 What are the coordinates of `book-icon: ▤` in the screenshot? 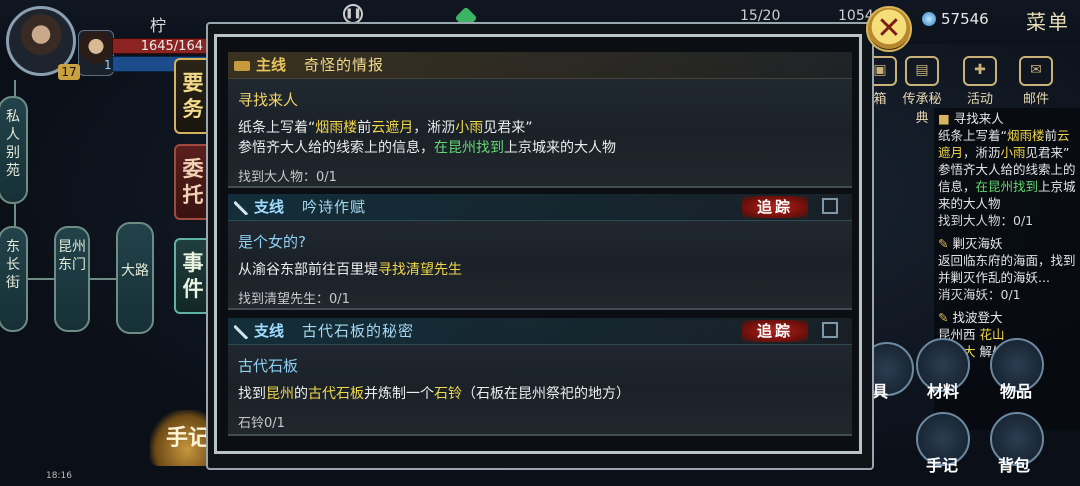 It's located at (922, 71).